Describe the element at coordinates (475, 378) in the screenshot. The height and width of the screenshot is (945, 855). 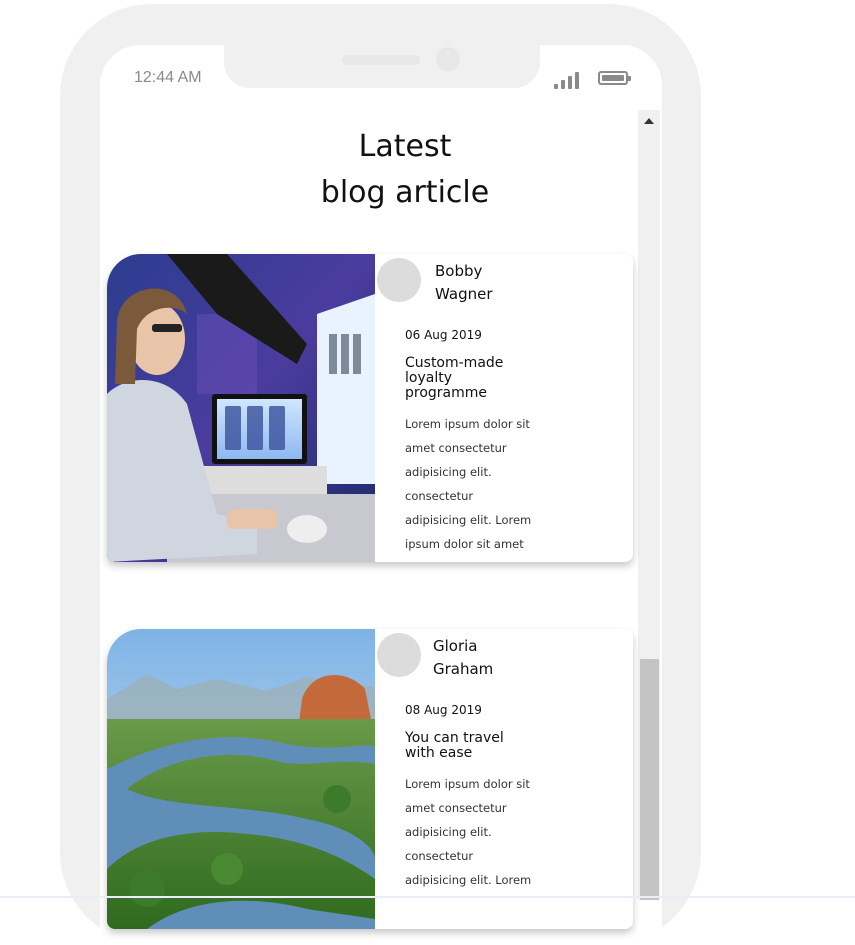
I see `article-title: Custom-made loyalty programme` at that location.